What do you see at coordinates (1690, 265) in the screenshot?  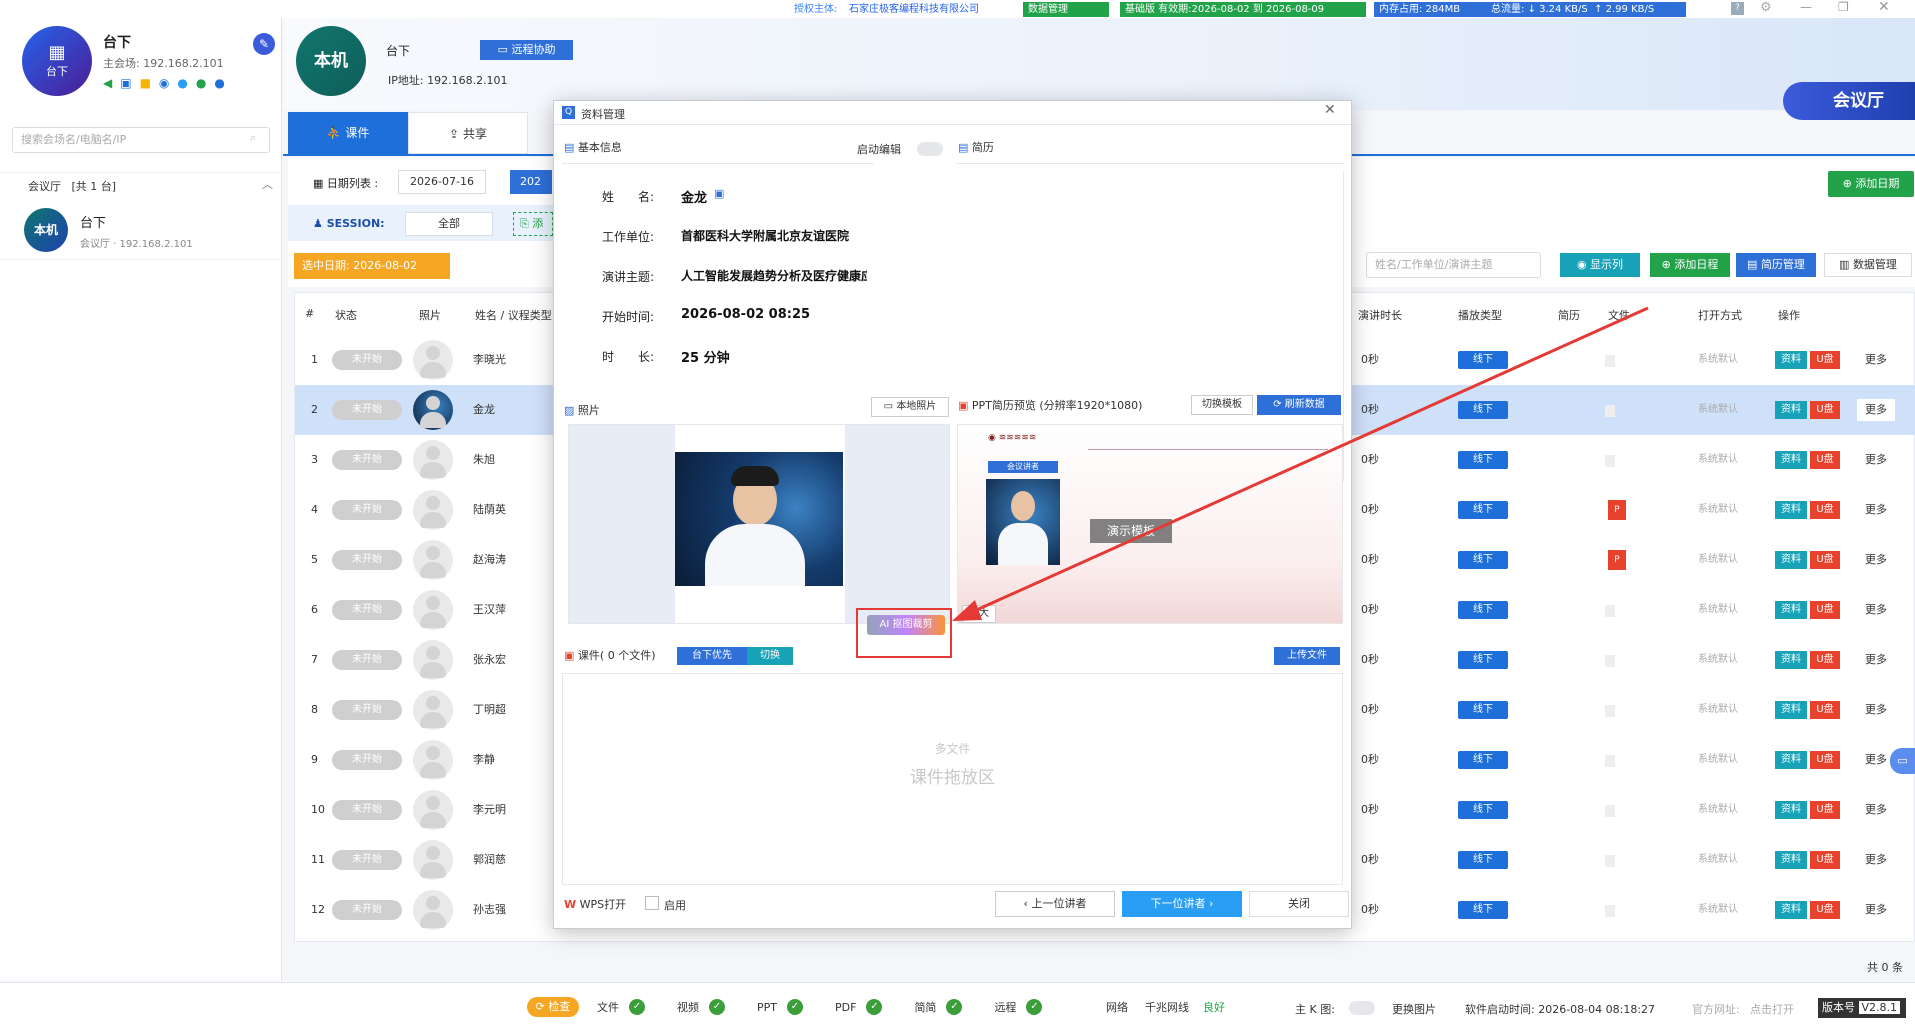 I see `add-schedule-button: ⊕ 添加日程` at bounding box center [1690, 265].